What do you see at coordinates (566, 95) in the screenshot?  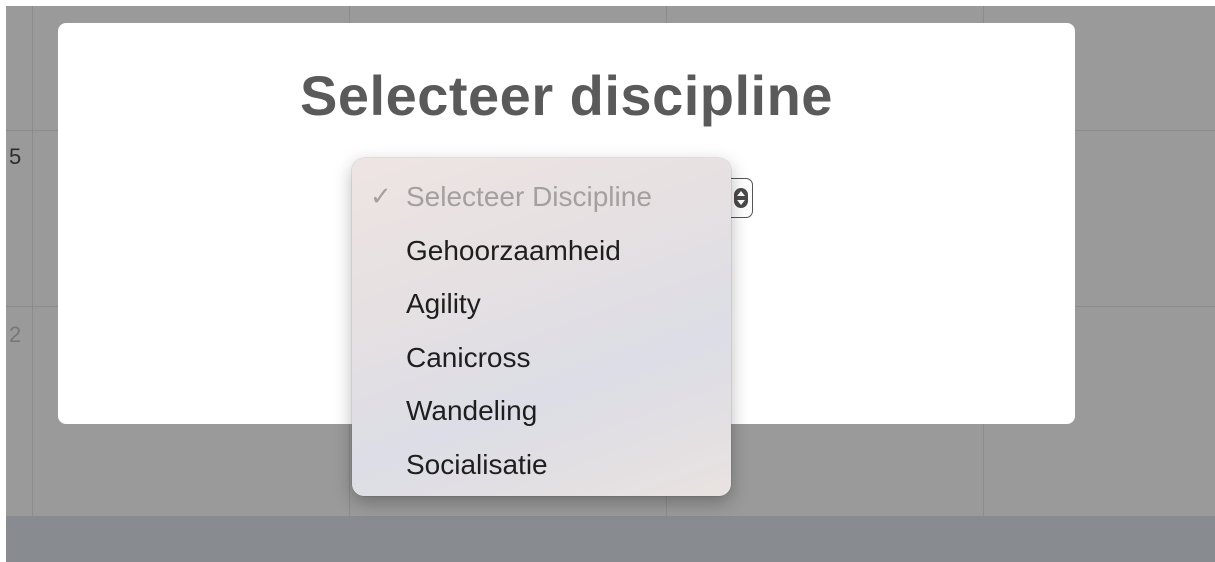 I see `modal-title: Selecteer discipline` at bounding box center [566, 95].